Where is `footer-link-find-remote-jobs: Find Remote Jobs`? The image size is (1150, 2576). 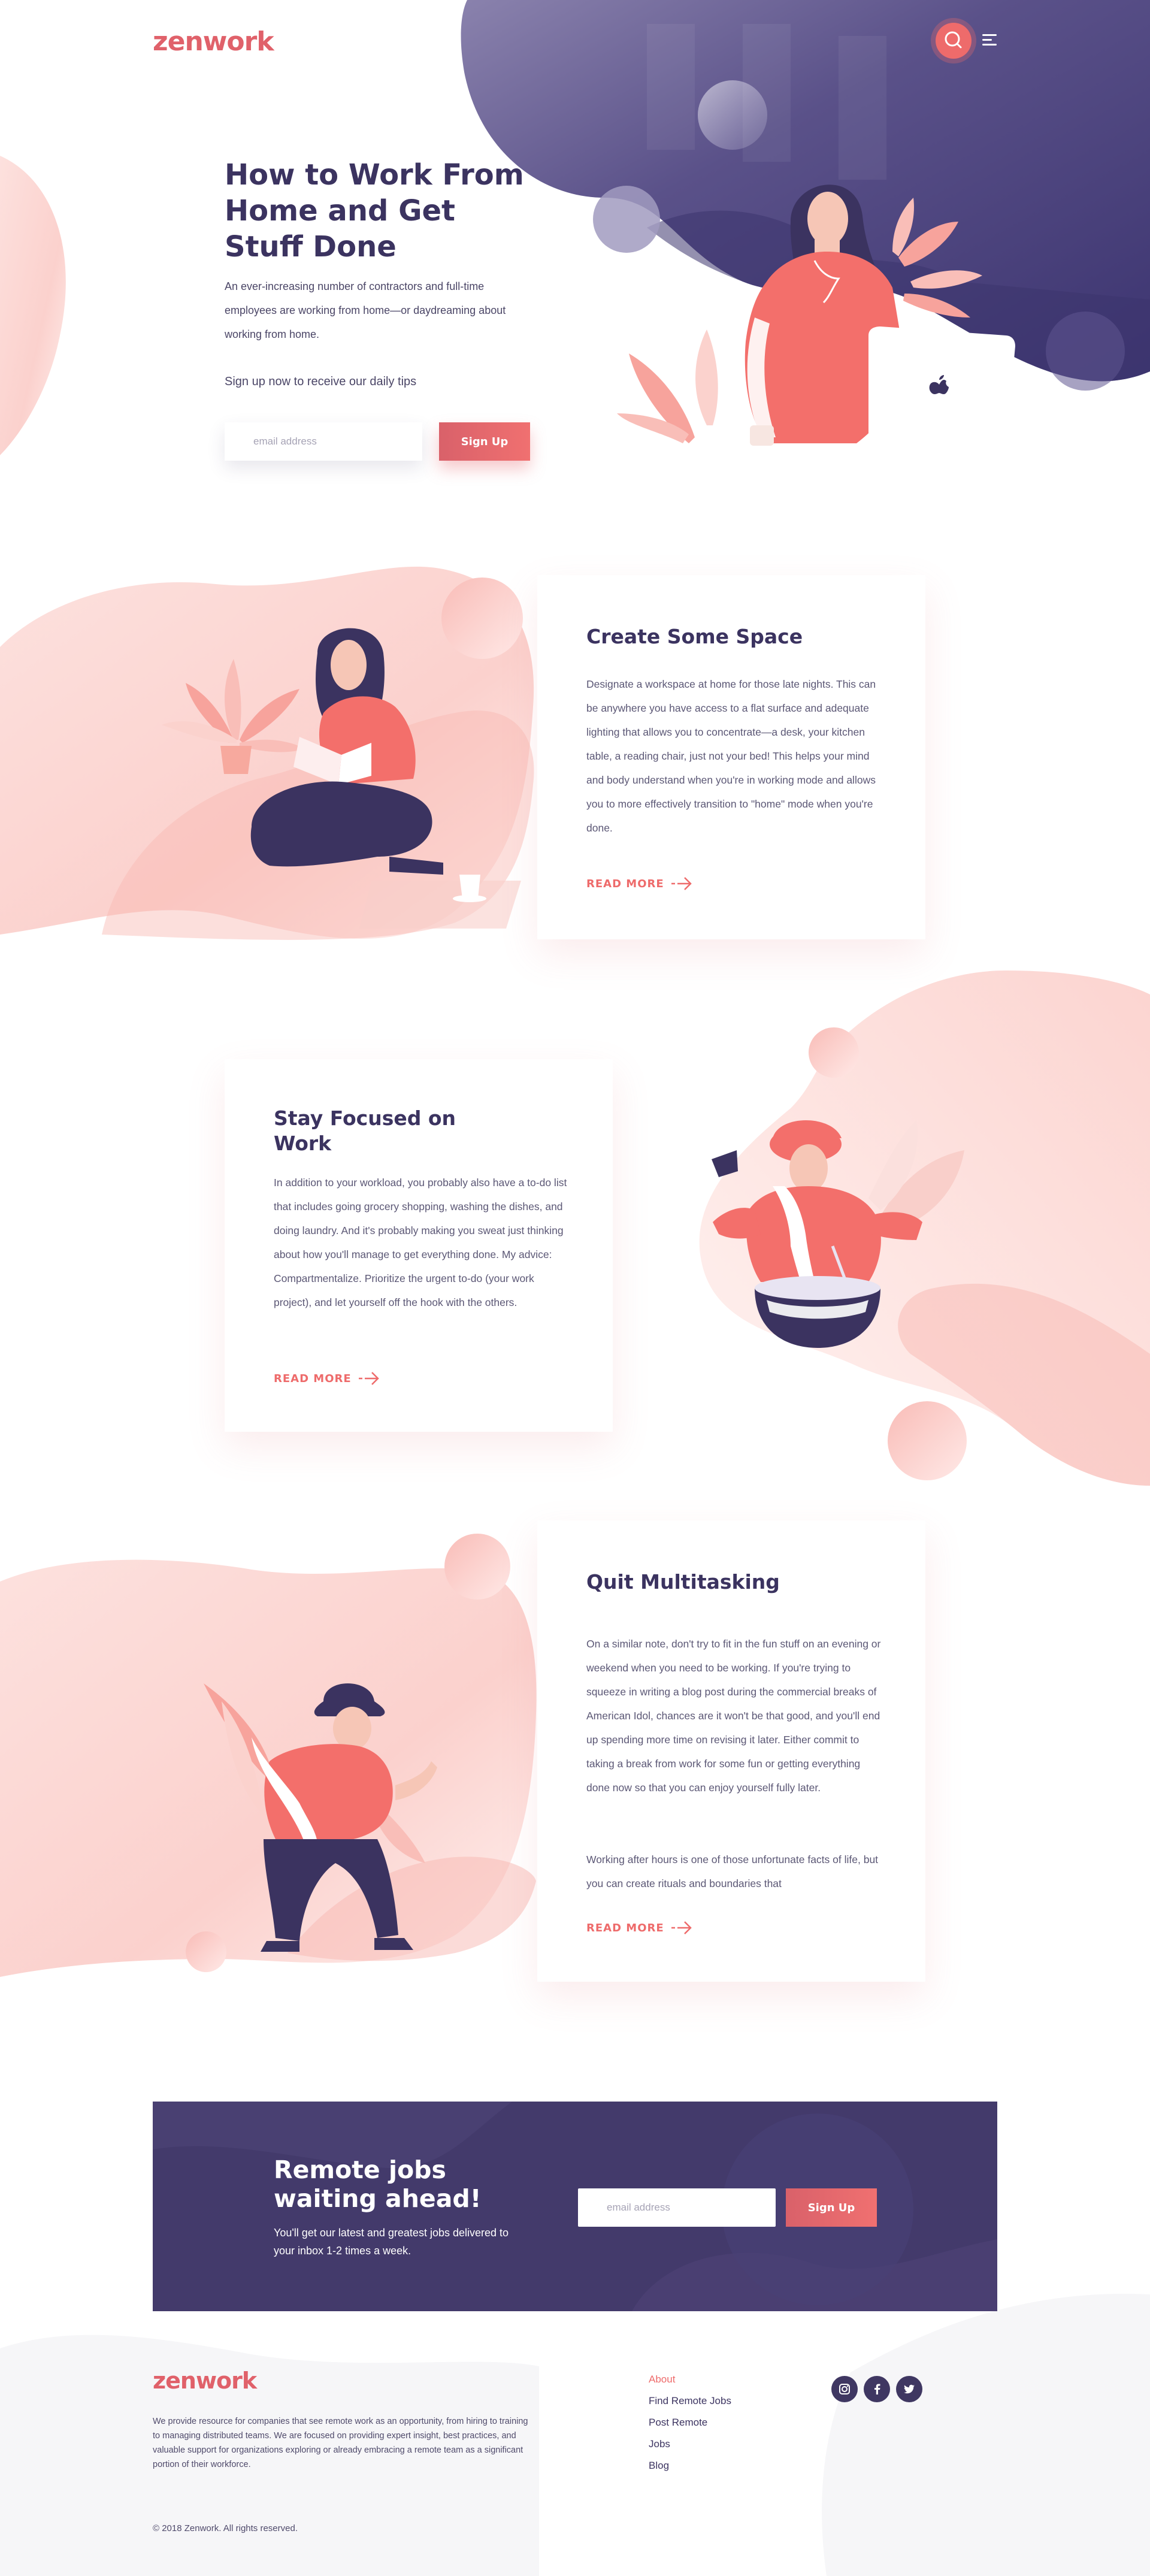
footer-link-find-remote-jobs: Find Remote Jobs is located at coordinates (690, 2401).